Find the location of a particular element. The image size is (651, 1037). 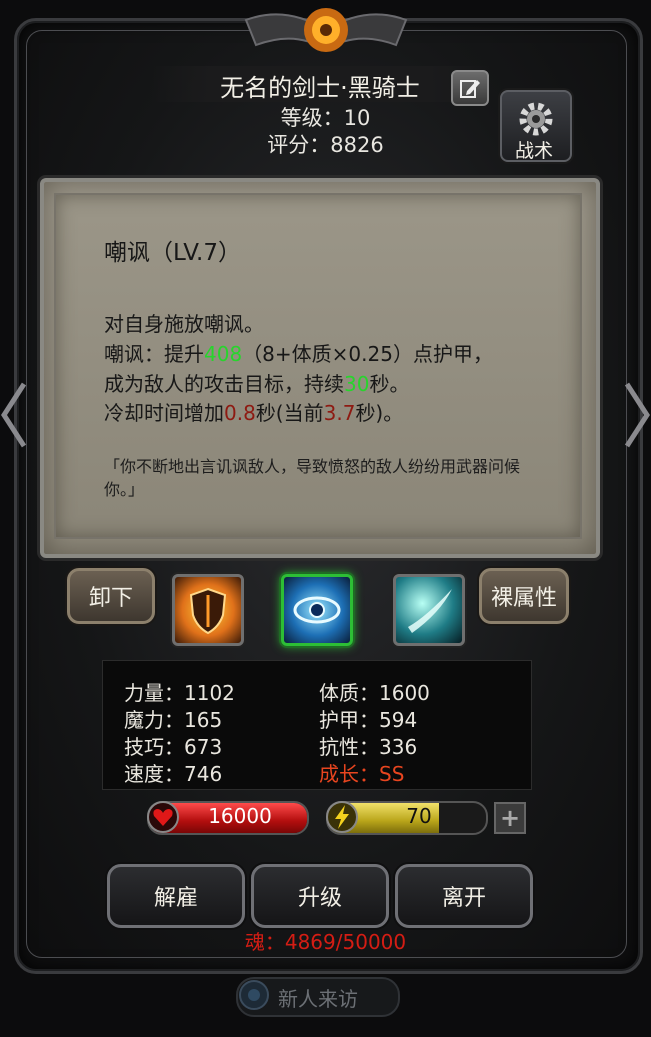

attr-constitution: 体质：1600 is located at coordinates (374, 693).